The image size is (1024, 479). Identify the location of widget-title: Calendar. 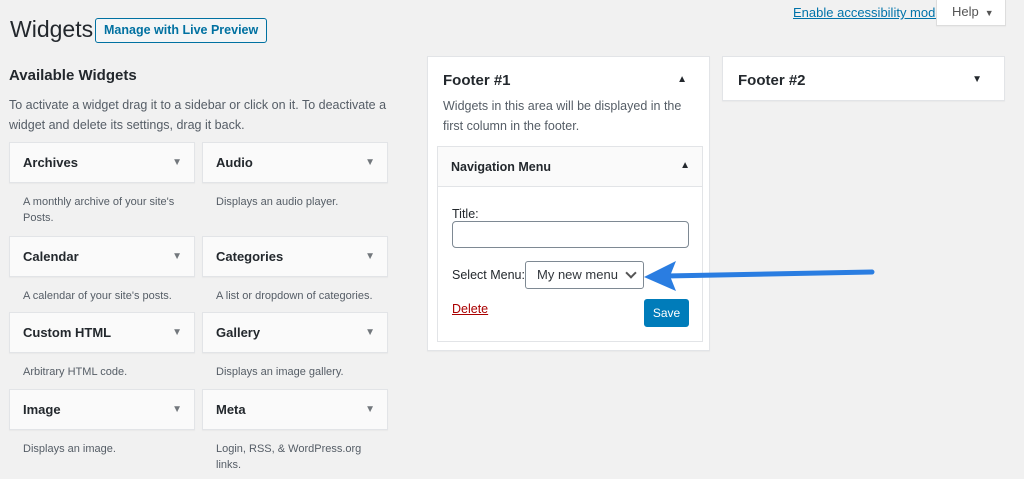
(51, 256).